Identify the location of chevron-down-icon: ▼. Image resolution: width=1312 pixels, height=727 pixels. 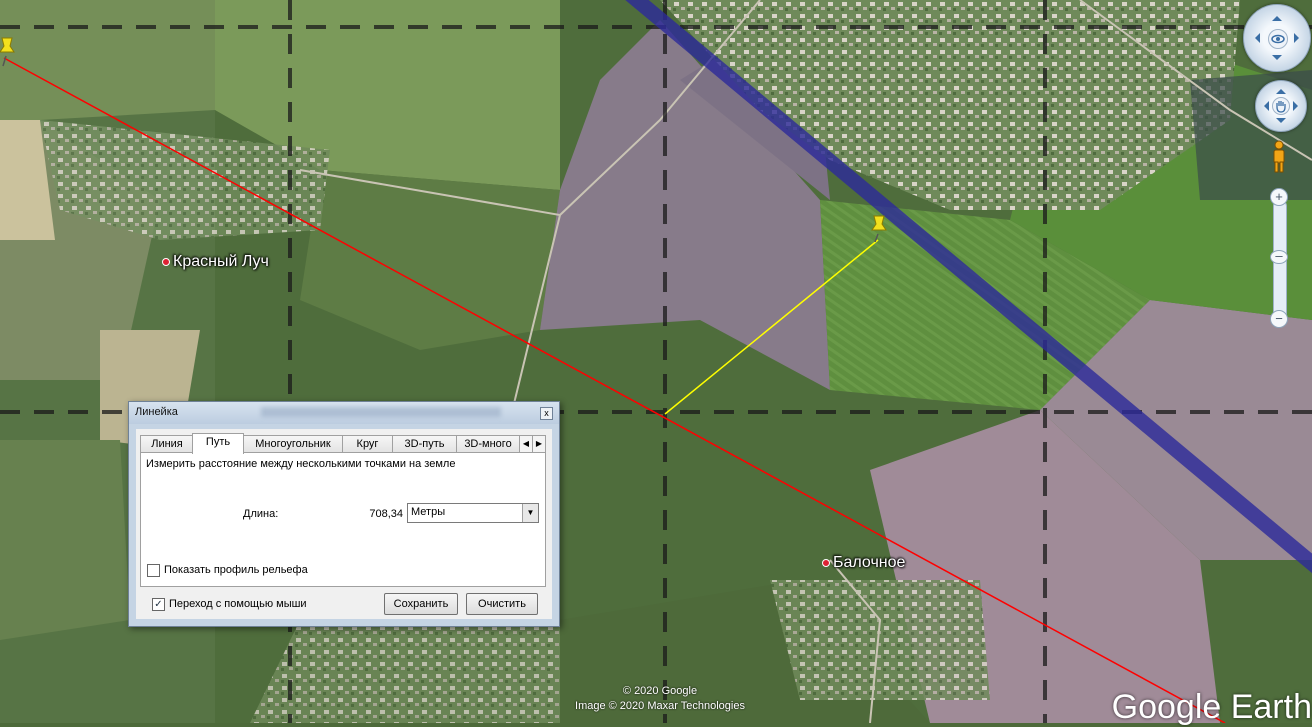
(530, 513).